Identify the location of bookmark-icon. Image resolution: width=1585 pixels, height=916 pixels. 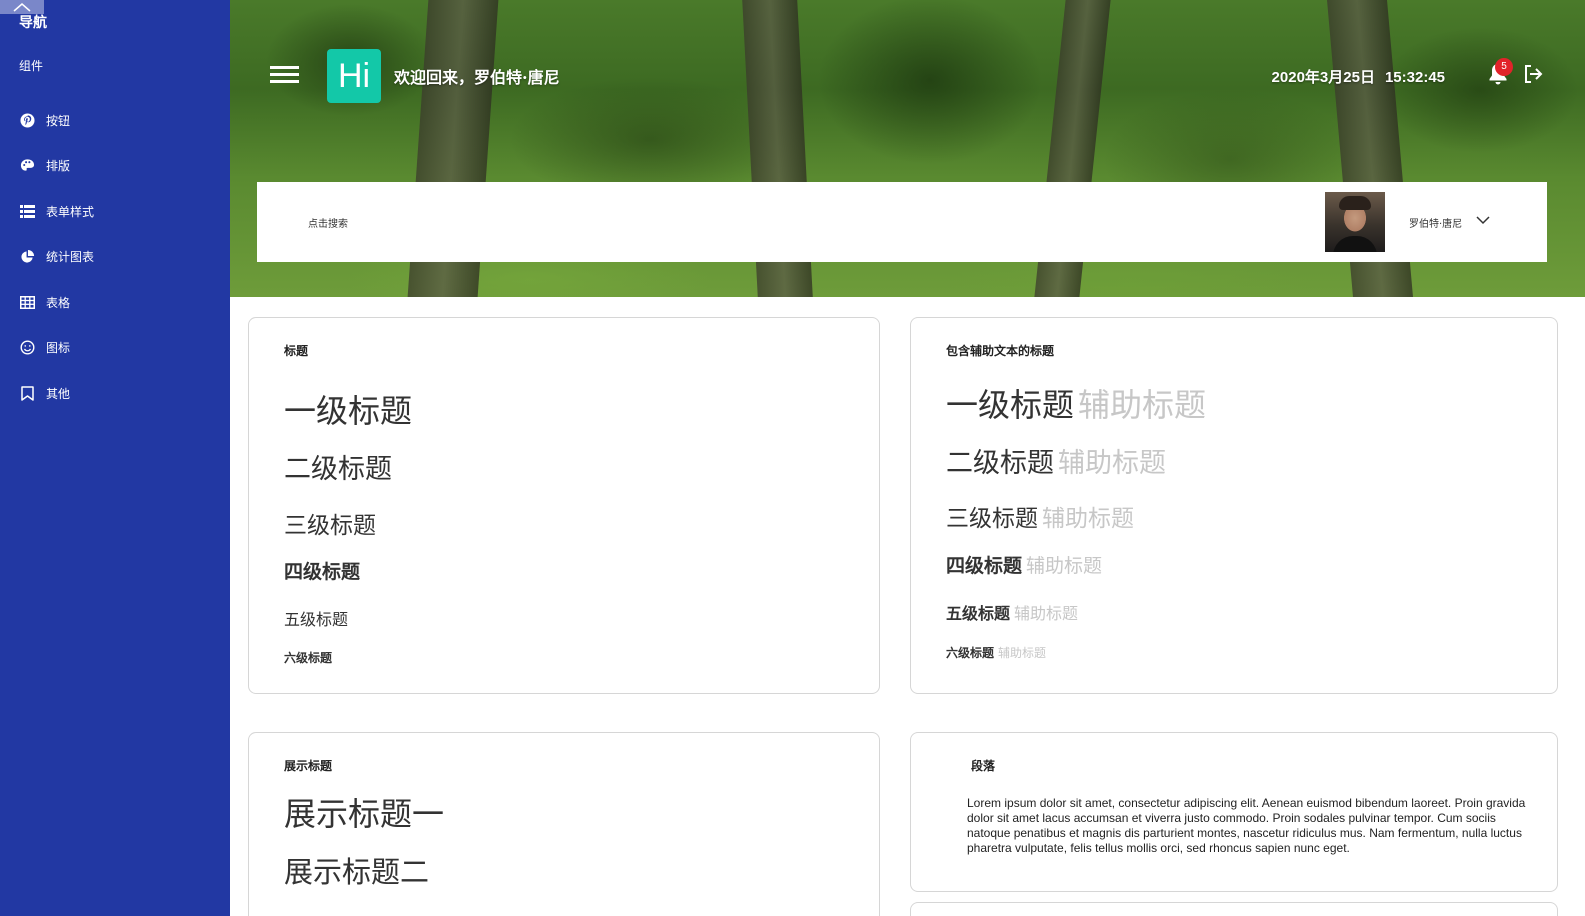
(27, 393).